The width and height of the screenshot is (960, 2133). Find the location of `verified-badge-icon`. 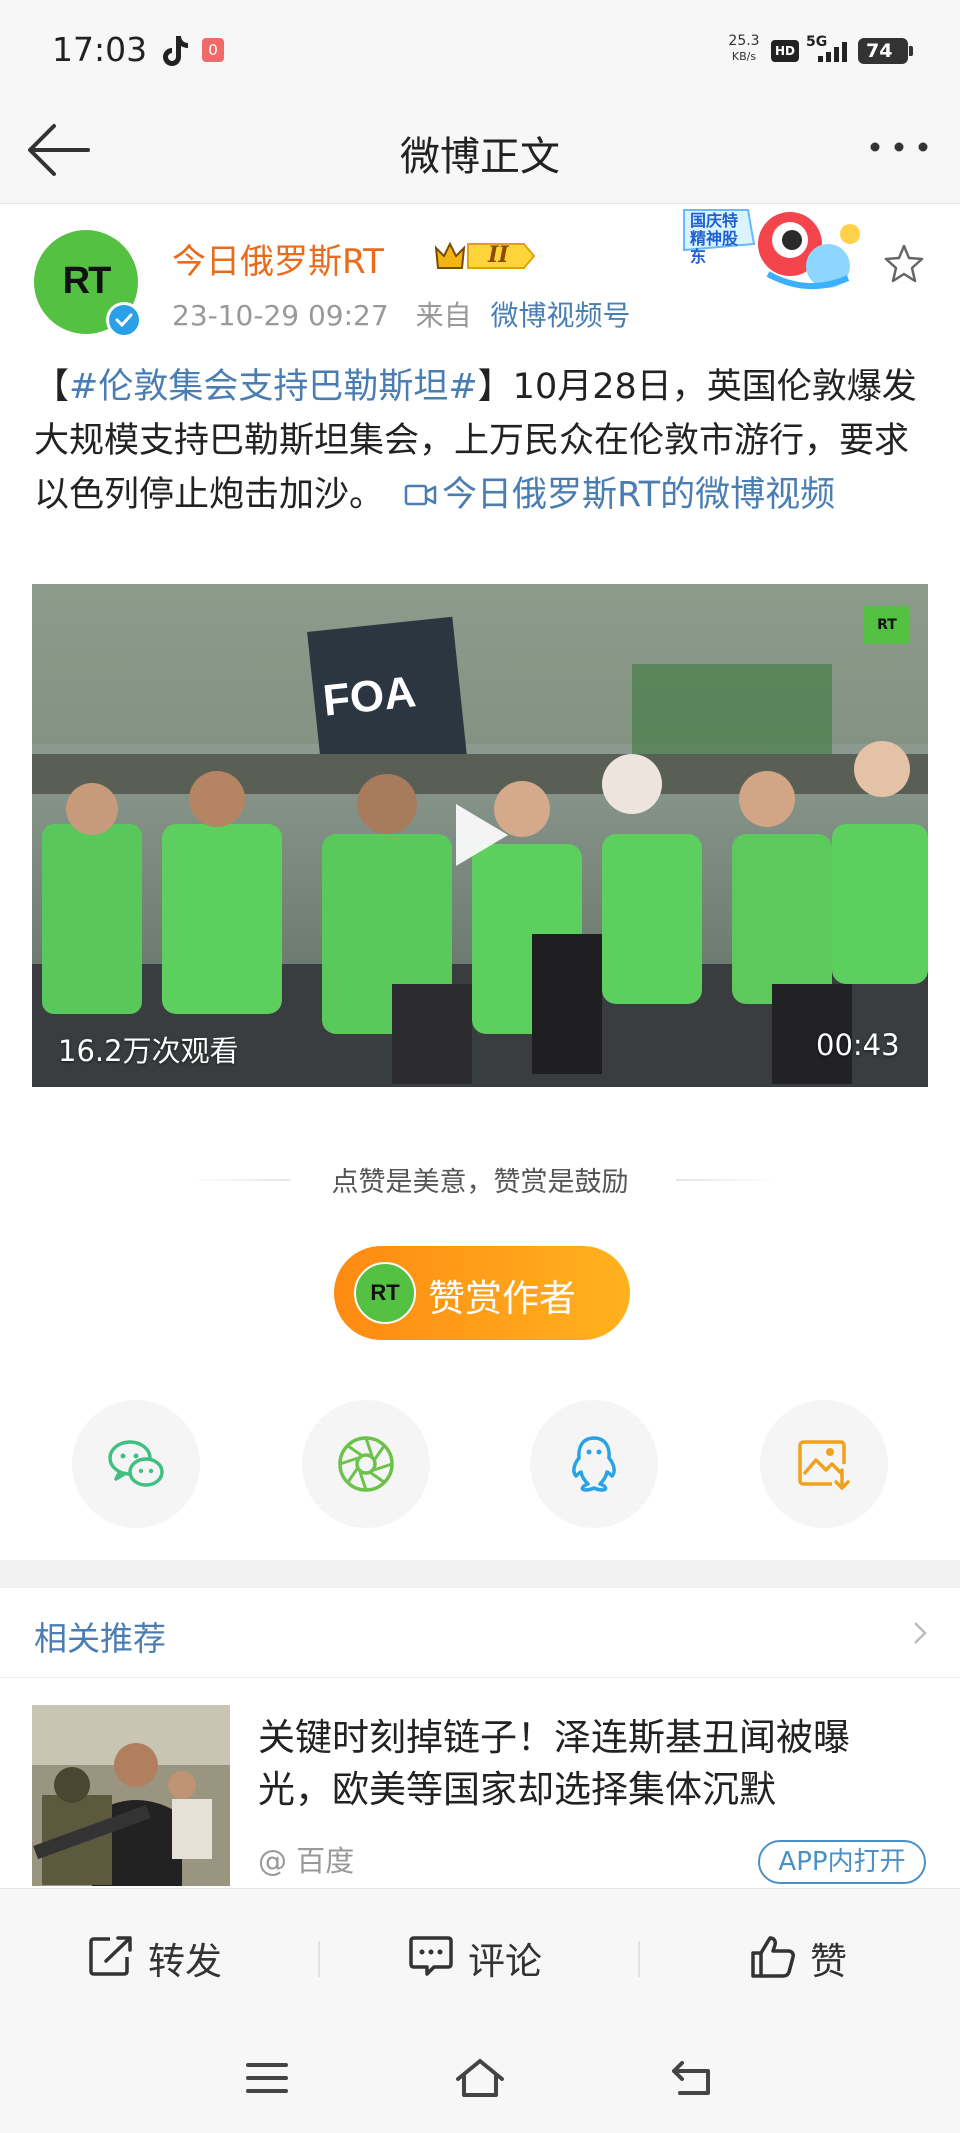

verified-badge-icon is located at coordinates (124, 320).